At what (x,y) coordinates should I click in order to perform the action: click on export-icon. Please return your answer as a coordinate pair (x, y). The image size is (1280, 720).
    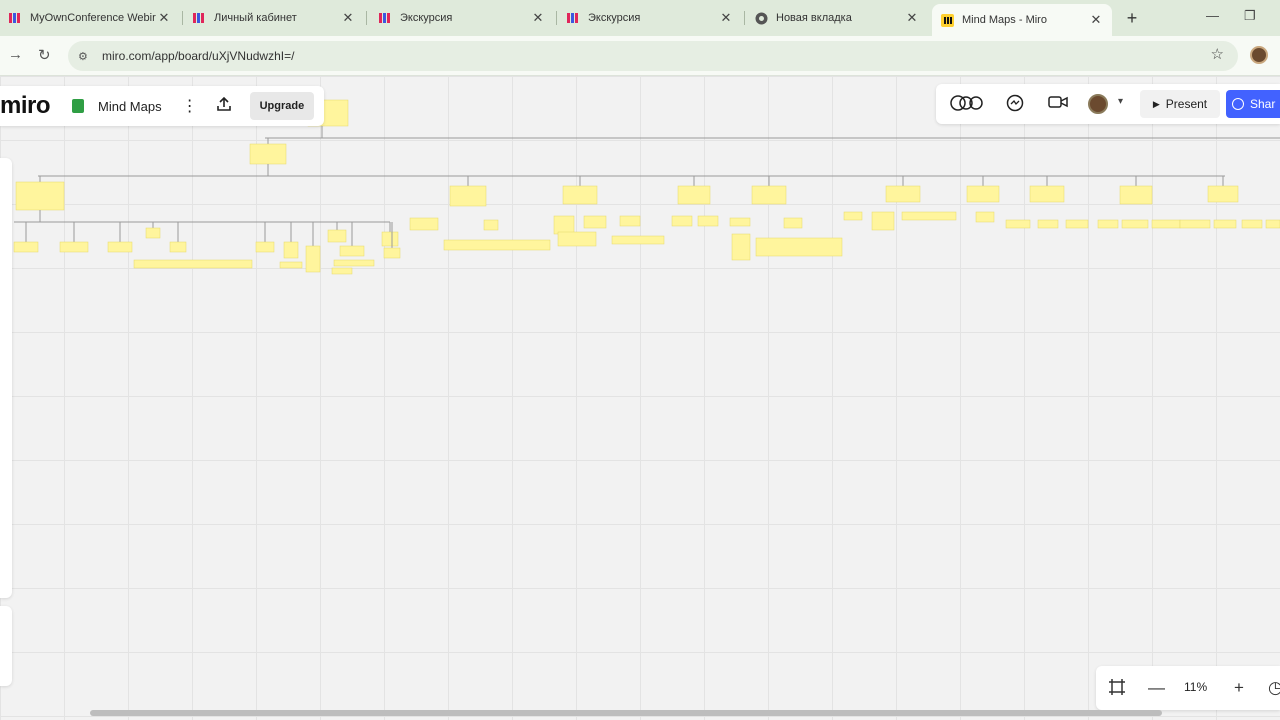
    Looking at the image, I should click on (224, 106).